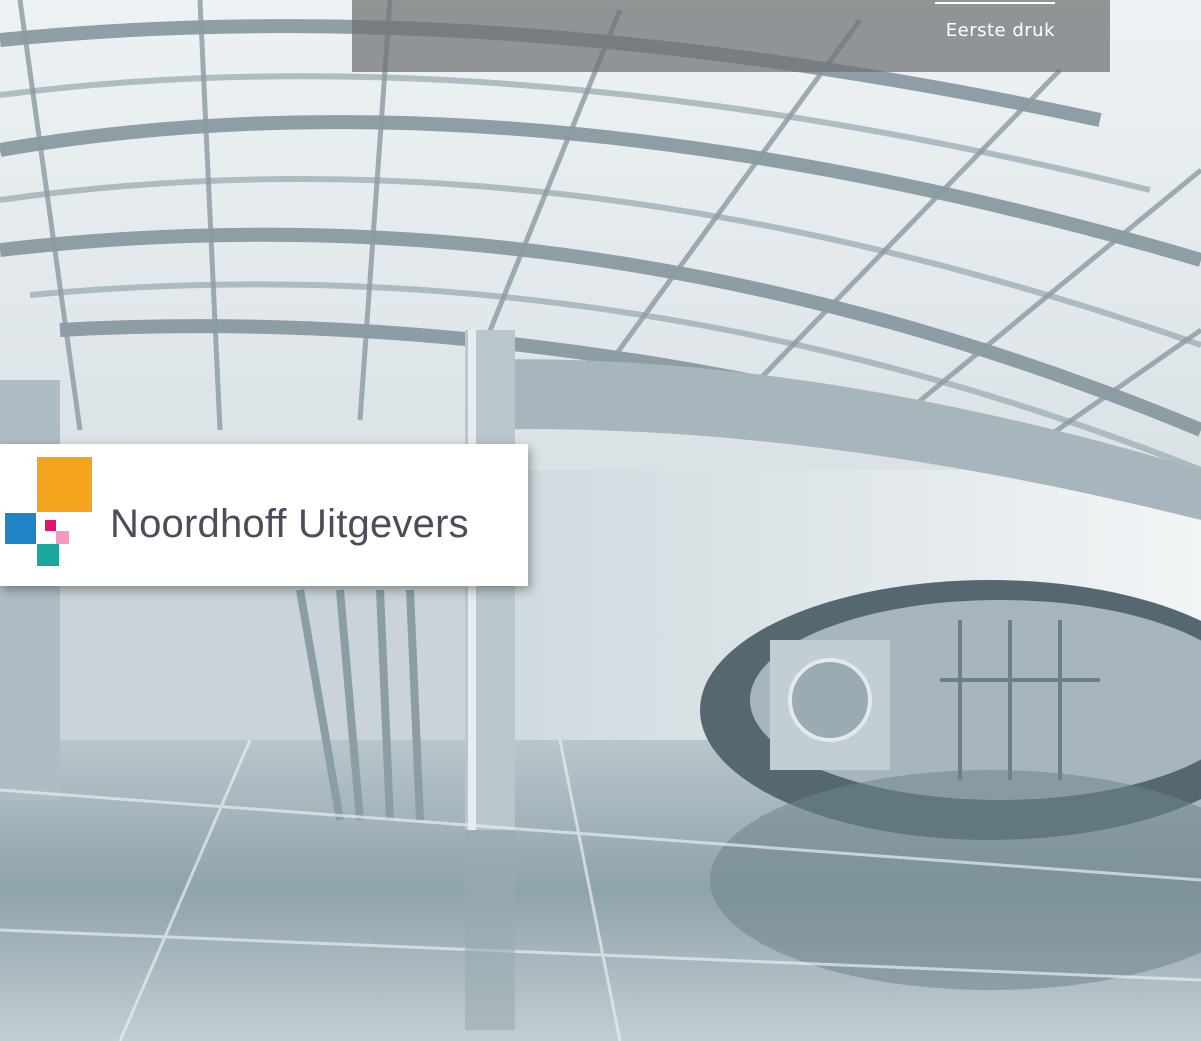 This screenshot has width=1201, height=1041. I want to click on edition-label: Eerste druk, so click(1000, 30).